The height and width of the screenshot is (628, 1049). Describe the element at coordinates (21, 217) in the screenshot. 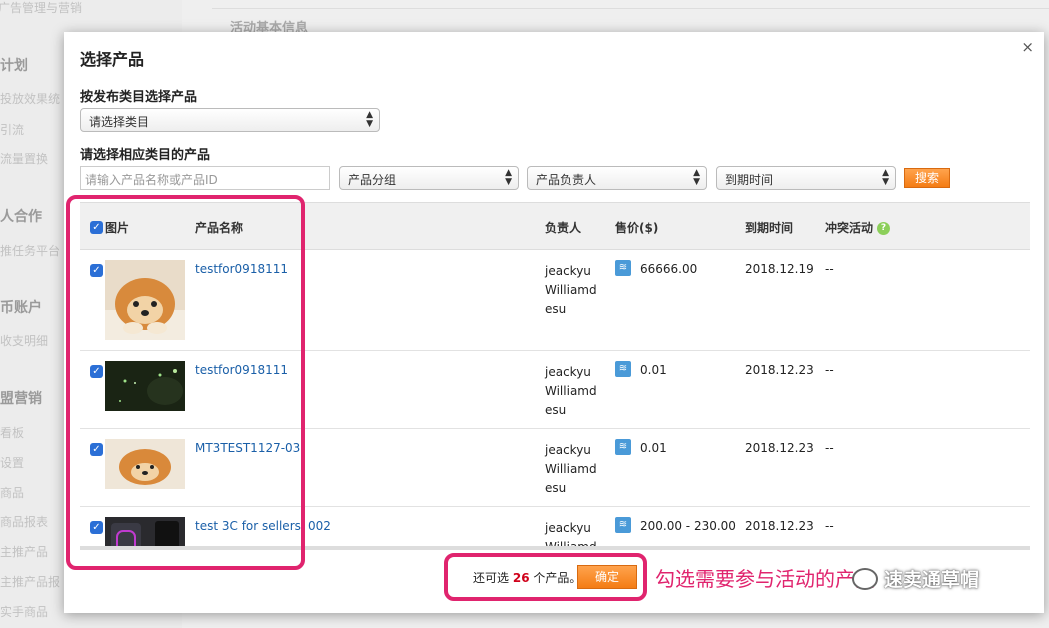

I see `bg-sidebar-heading: 人合作` at that location.